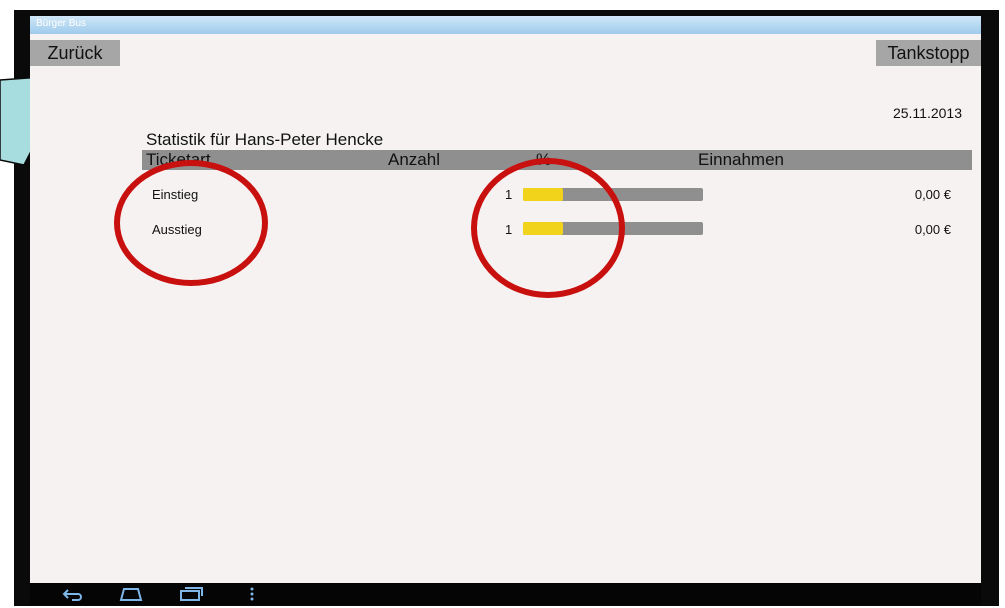  I want to click on recent-apps-icon, so click(191, 594).